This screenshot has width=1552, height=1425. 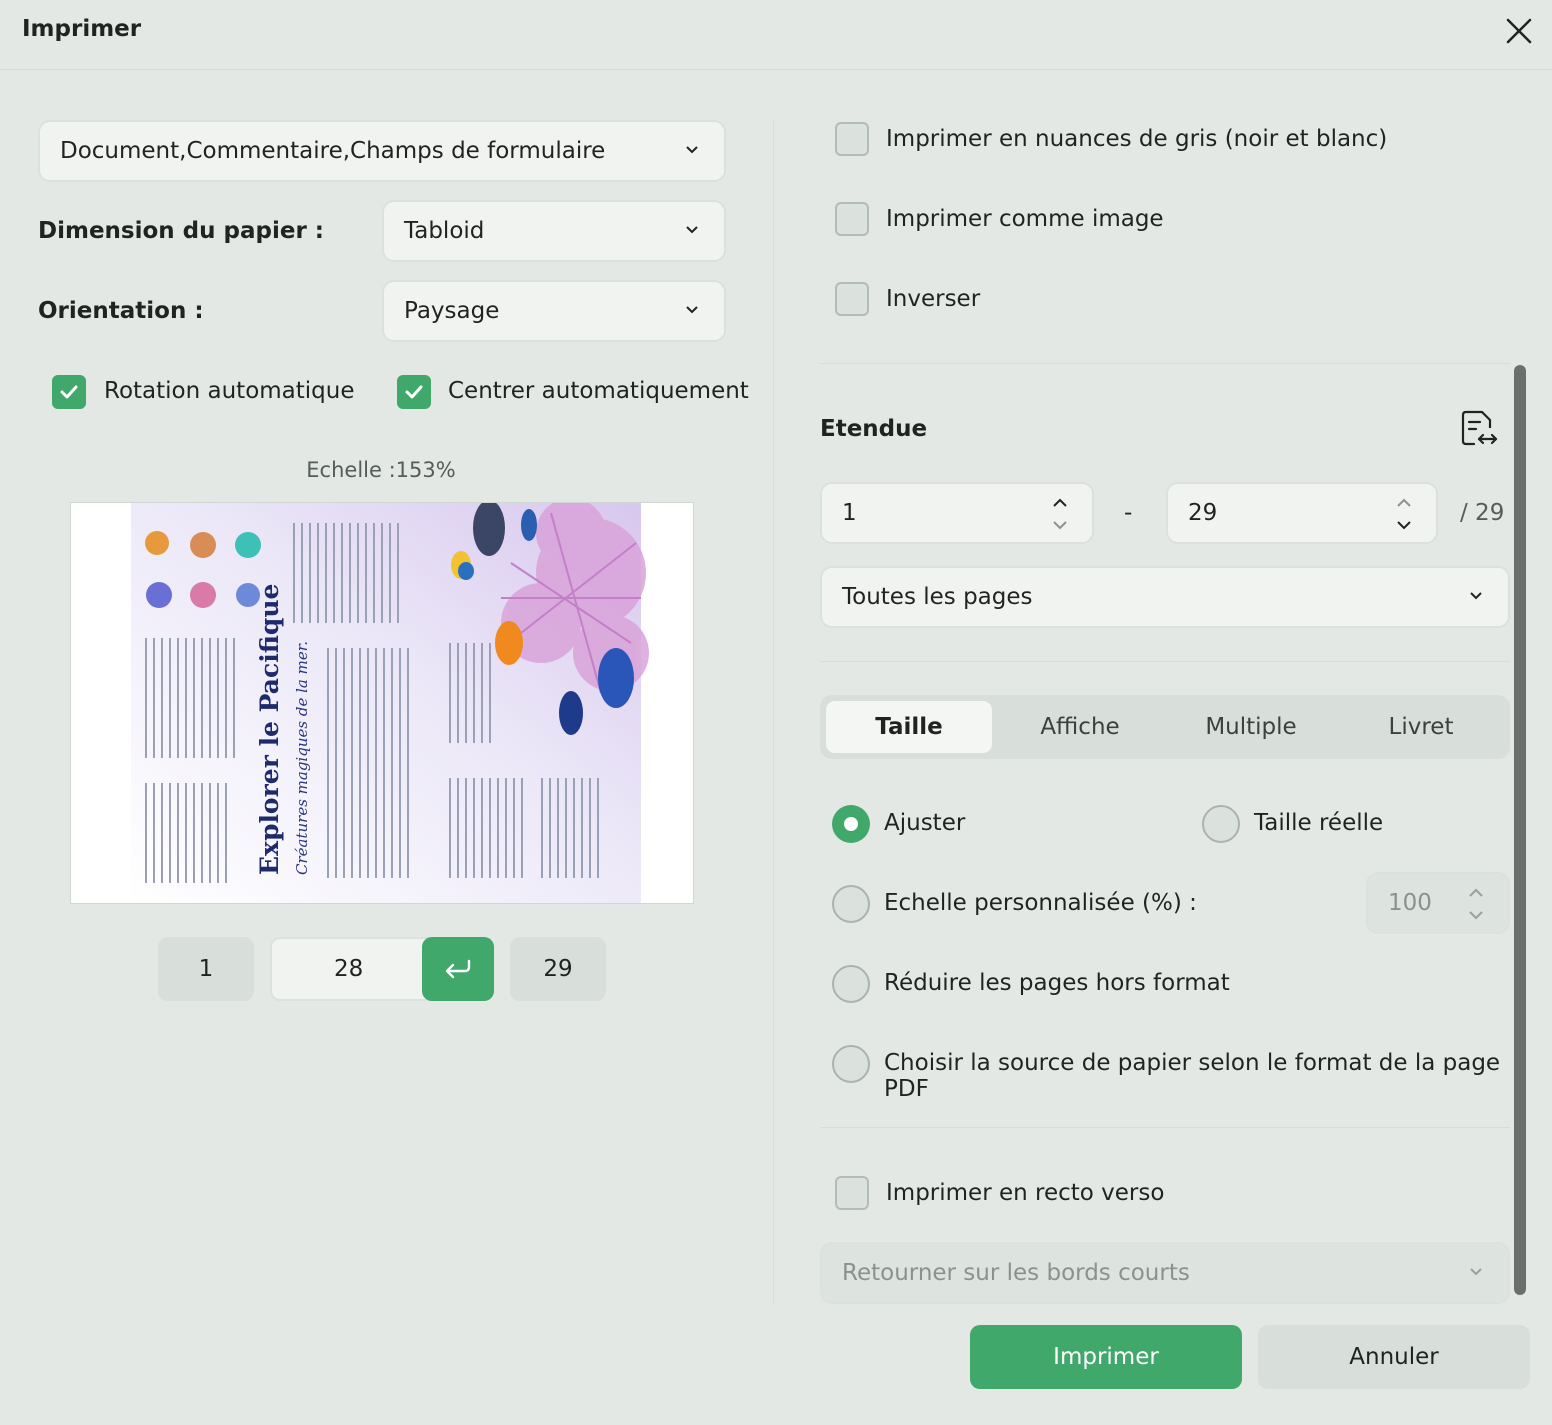 What do you see at coordinates (849, 513) in the screenshot?
I see `range-from-value: 1` at bounding box center [849, 513].